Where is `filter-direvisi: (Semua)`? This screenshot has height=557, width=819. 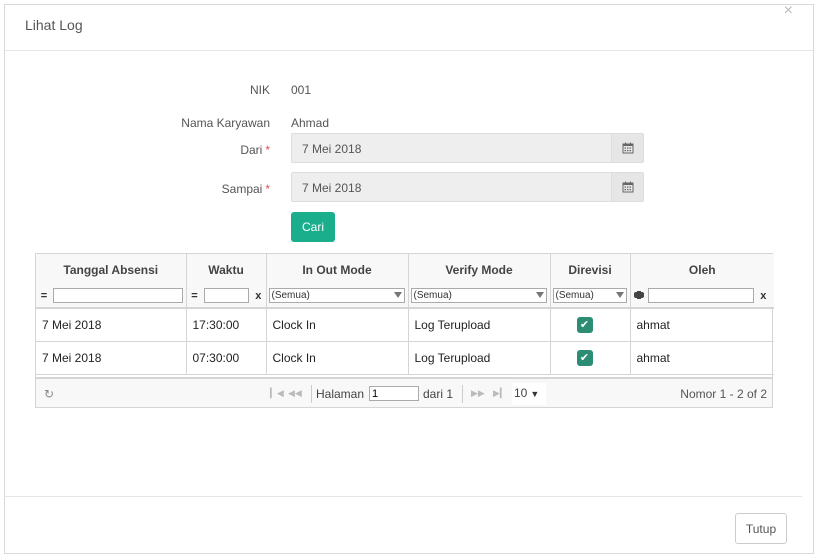 filter-direvisi: (Semua) is located at coordinates (590, 296).